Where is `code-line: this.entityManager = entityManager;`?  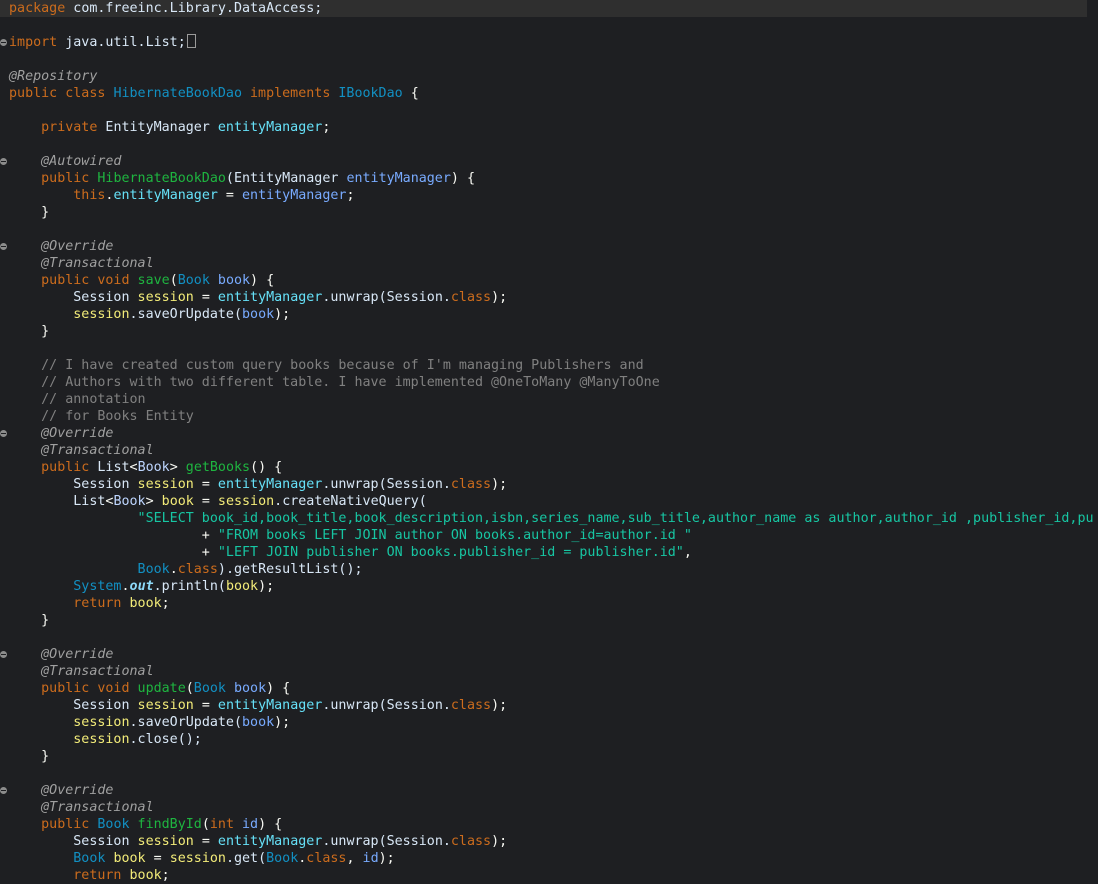
code-line: this.entityManager = entityManager; is located at coordinates (549, 195).